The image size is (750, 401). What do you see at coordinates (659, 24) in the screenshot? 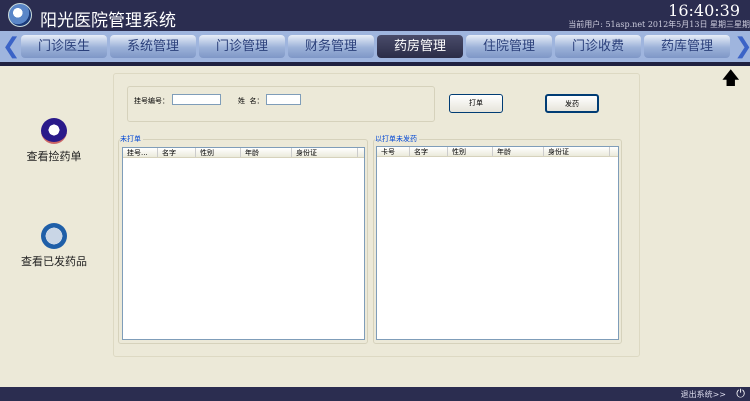
I see `user-info: 当前用户: 51asp.net 2012年5月13日 星期三星期` at bounding box center [659, 24].